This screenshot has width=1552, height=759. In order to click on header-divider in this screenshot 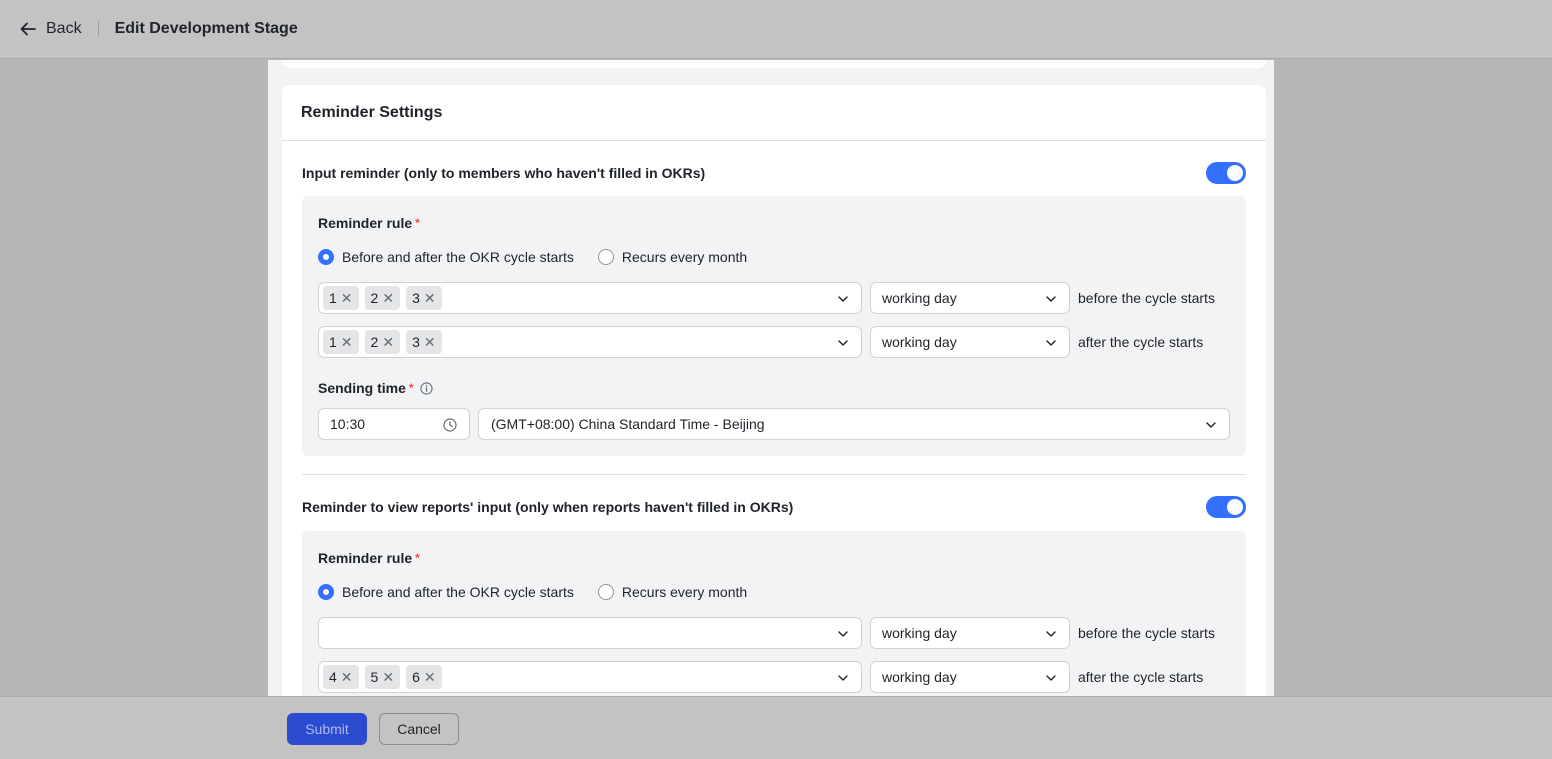, I will do `click(98, 29)`.